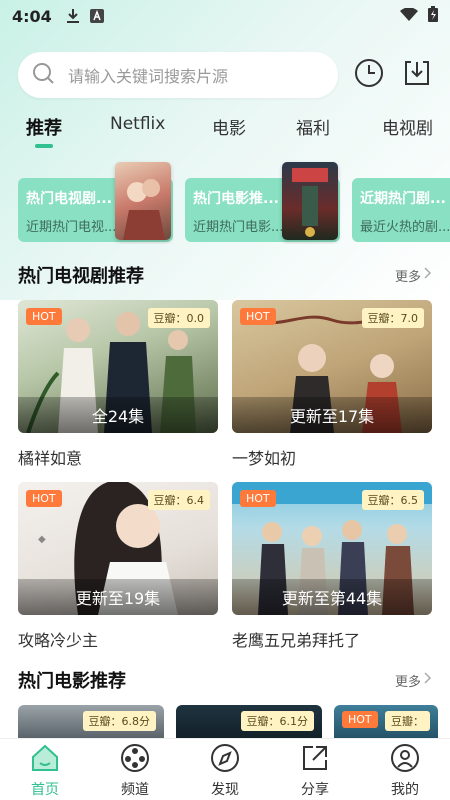 The height and width of the screenshot is (800, 450). I want to click on share-icon, so click(315, 760).